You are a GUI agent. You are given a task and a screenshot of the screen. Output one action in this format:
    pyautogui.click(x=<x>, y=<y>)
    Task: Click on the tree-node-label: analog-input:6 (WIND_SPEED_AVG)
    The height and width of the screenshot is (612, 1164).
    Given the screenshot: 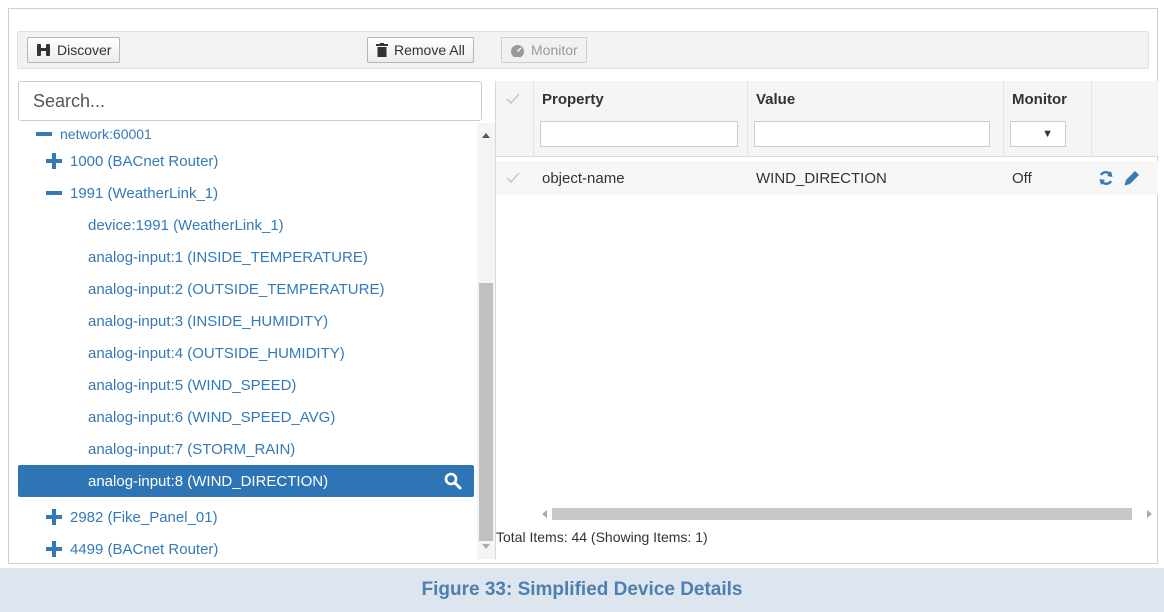 What is the action you would take?
    pyautogui.click(x=212, y=417)
    